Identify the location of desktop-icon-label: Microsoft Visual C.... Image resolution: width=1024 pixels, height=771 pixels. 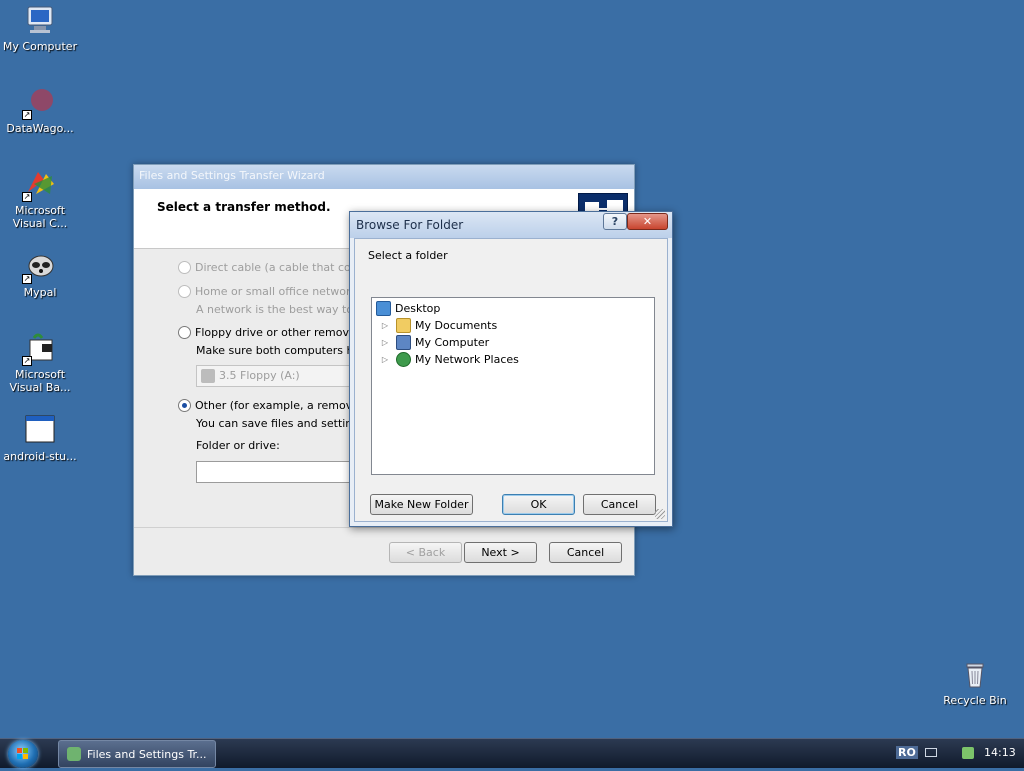
(40, 217).